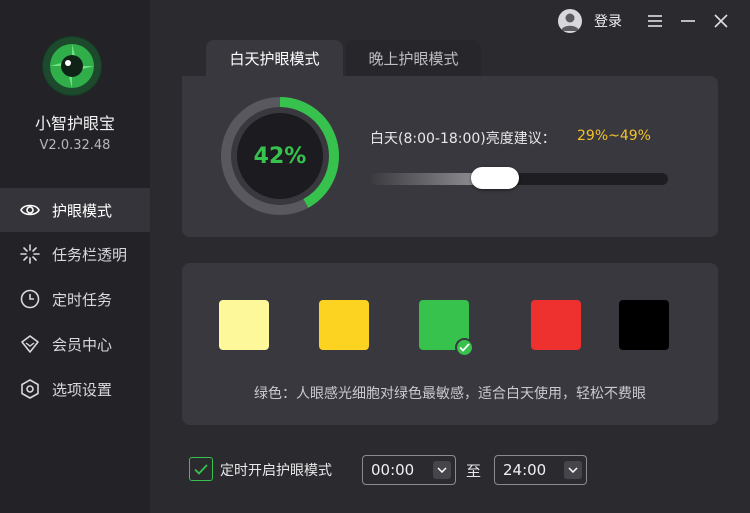 The width and height of the screenshot is (750, 513). I want to click on clock-icon, so click(30, 299).